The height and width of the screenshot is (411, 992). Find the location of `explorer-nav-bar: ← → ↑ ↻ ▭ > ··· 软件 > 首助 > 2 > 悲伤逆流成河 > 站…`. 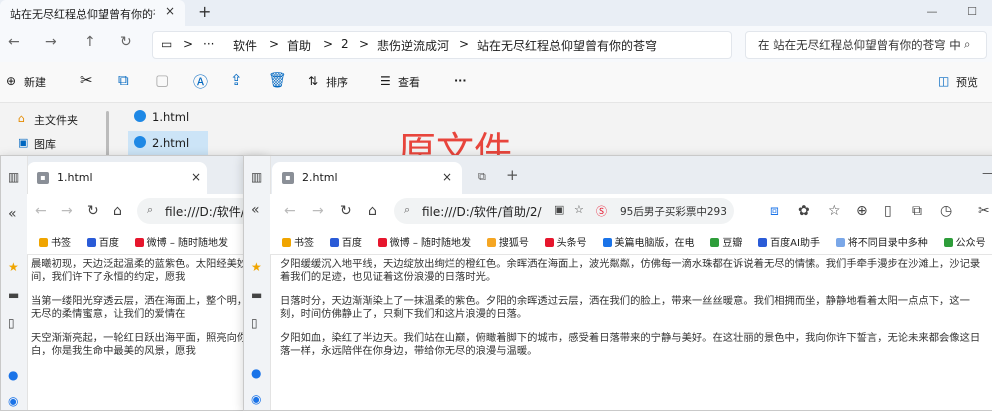

explorer-nav-bar: ← → ↑ ↻ ▭ > ··· 软件 > 首助 > 2 > 悲伤逆流成河 > 站… is located at coordinates (496, 44).